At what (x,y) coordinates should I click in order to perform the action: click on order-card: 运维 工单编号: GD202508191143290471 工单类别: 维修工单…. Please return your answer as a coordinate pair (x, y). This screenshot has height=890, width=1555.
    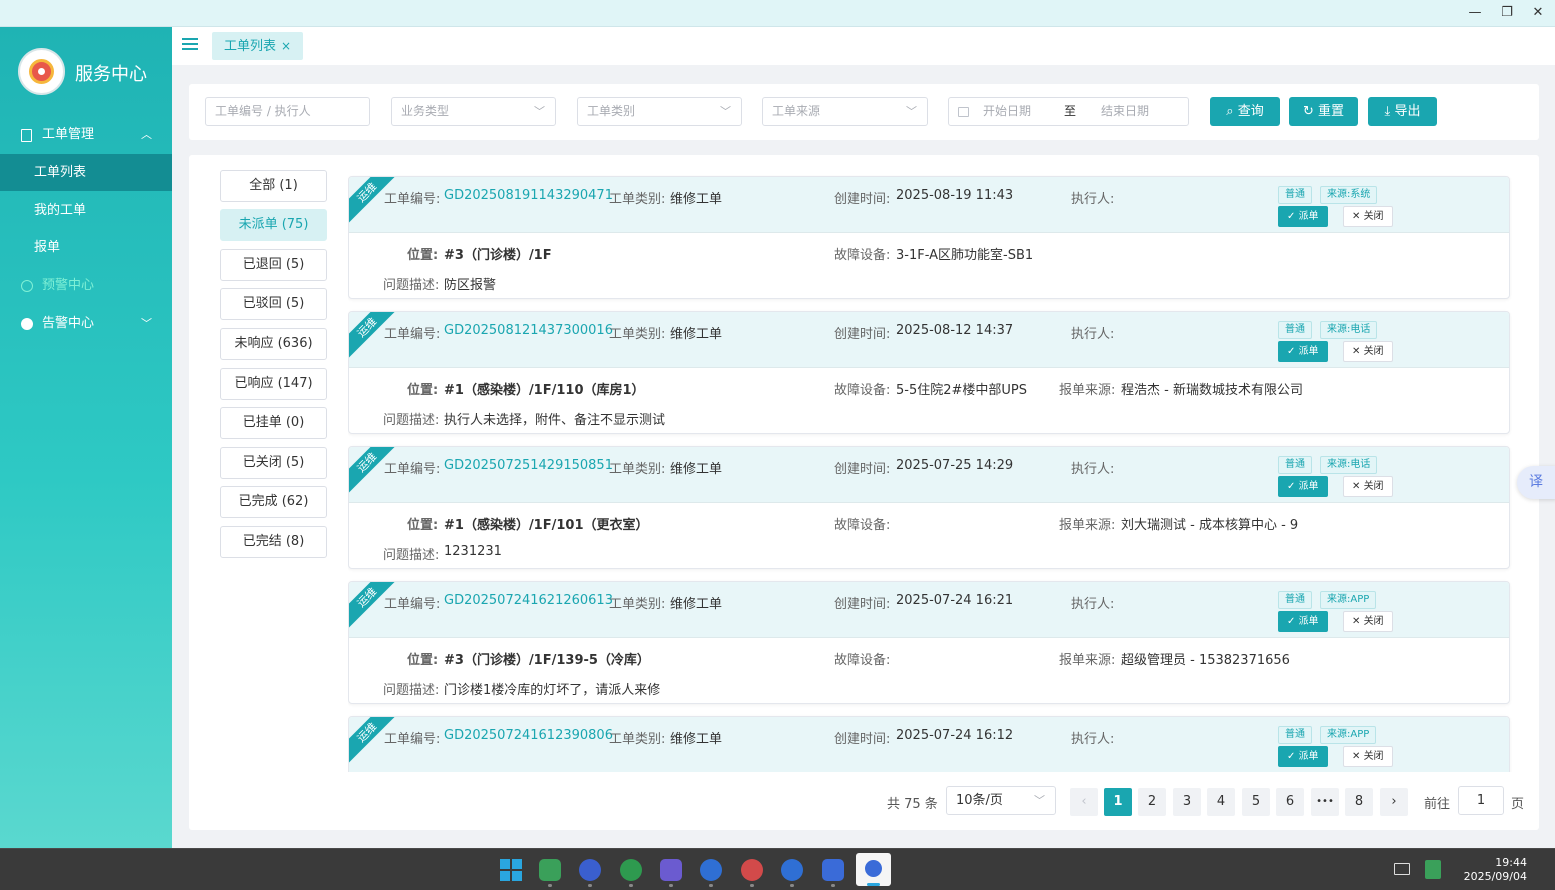
    Looking at the image, I should click on (929, 237).